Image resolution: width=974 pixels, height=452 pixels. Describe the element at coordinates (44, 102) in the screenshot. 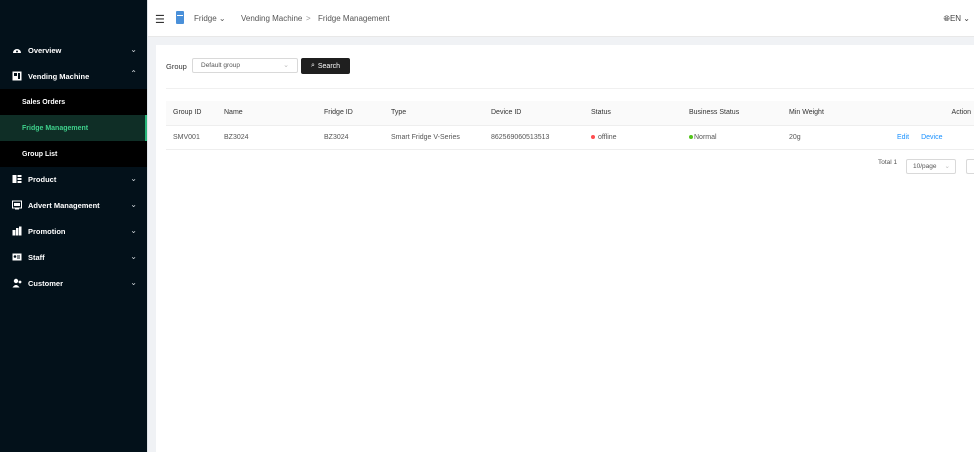

I see `sidebar-subitem-label: Sales Orders` at that location.